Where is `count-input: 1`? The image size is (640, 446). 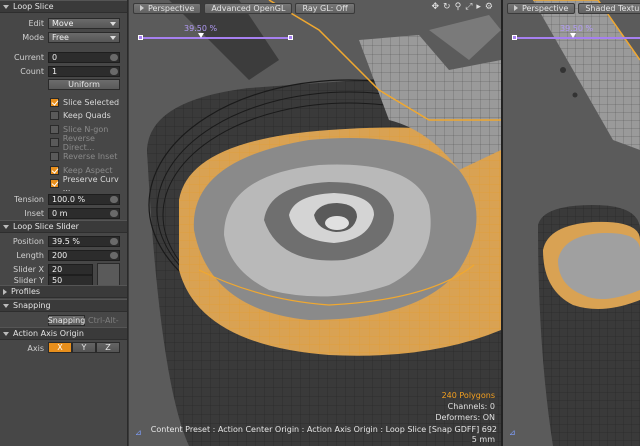
count-input: 1 is located at coordinates (84, 71).